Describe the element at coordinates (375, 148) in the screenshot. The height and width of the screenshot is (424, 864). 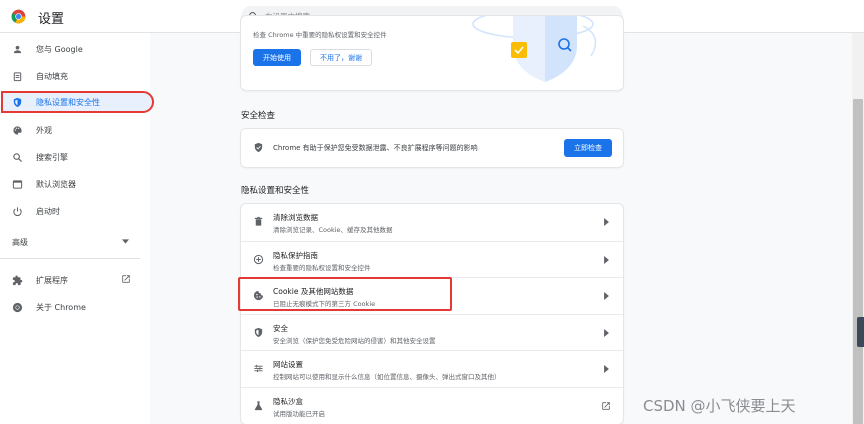
I see `safety-check-text: Chrome 有助于保护您免受数据泄露、不良扩展程序等问题的影响` at that location.